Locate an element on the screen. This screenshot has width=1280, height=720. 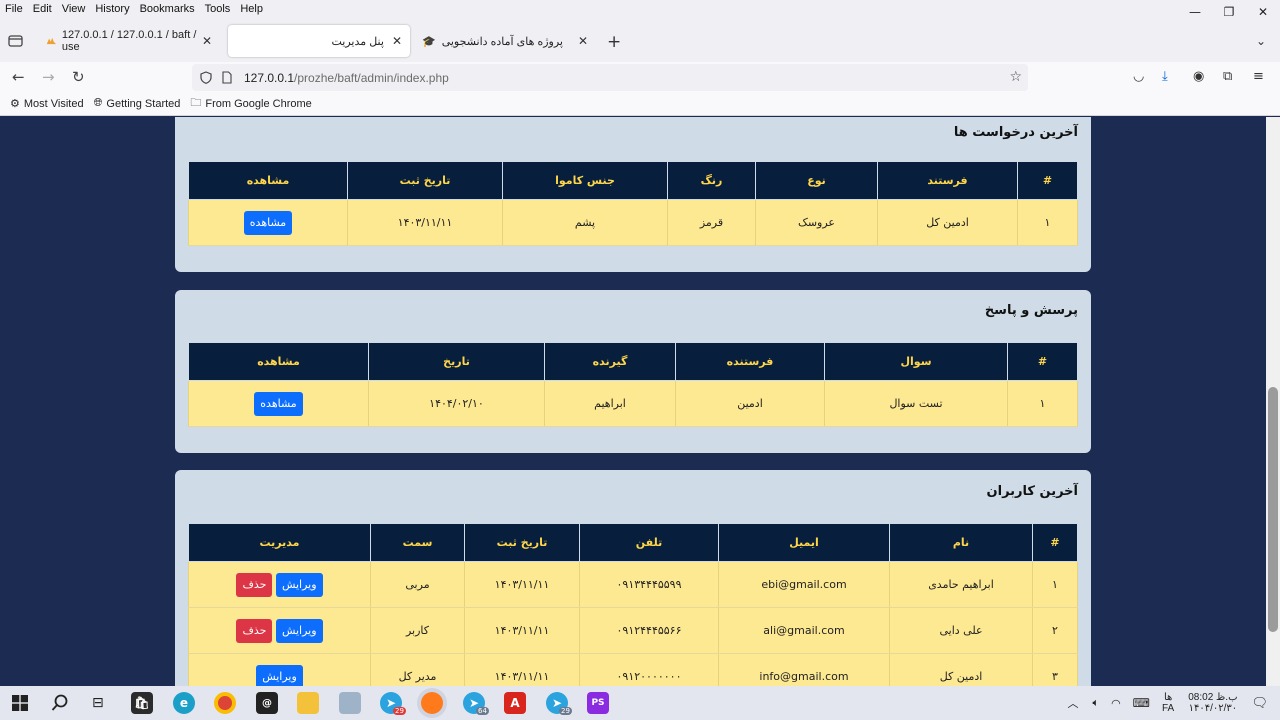
bookmark-from-google-chrome: 🗀 From Google Chrome is located at coordinates (250, 103).